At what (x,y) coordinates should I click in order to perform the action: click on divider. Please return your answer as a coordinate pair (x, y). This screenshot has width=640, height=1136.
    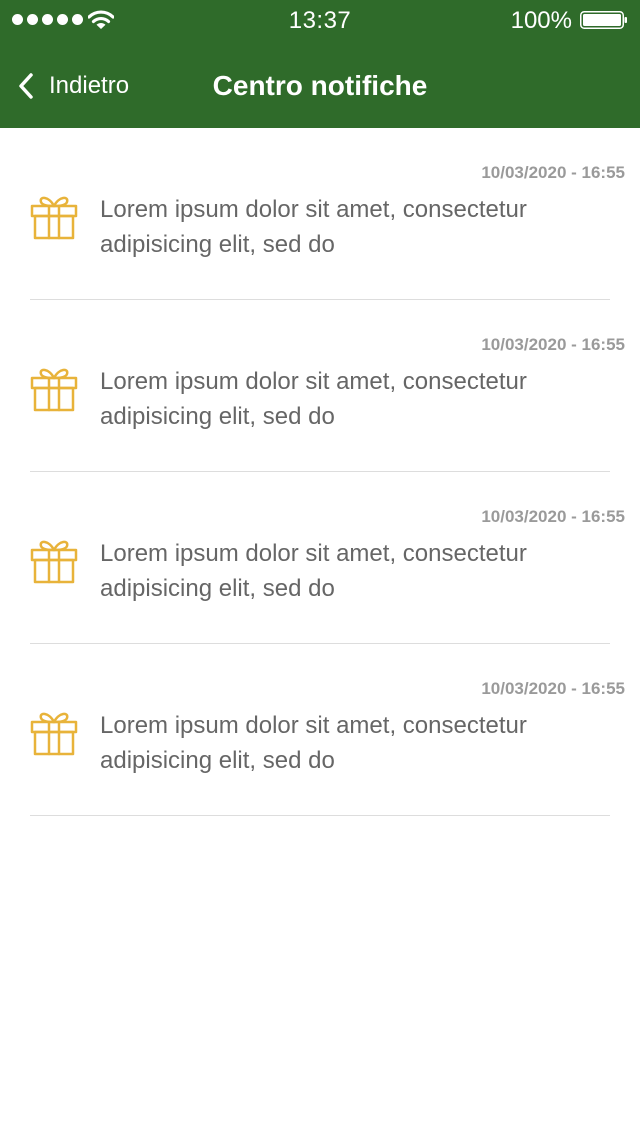
    Looking at the image, I should click on (320, 815).